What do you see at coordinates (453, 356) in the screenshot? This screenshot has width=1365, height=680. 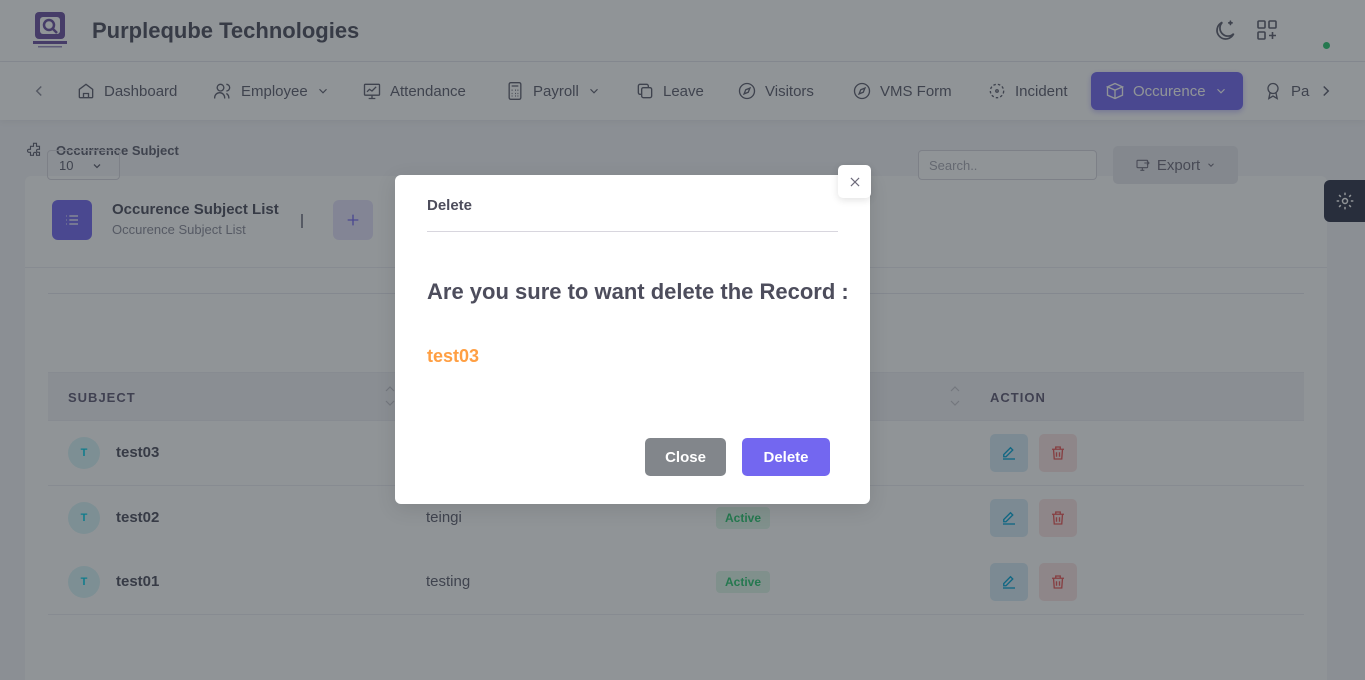 I see `modal-record-name: test03` at bounding box center [453, 356].